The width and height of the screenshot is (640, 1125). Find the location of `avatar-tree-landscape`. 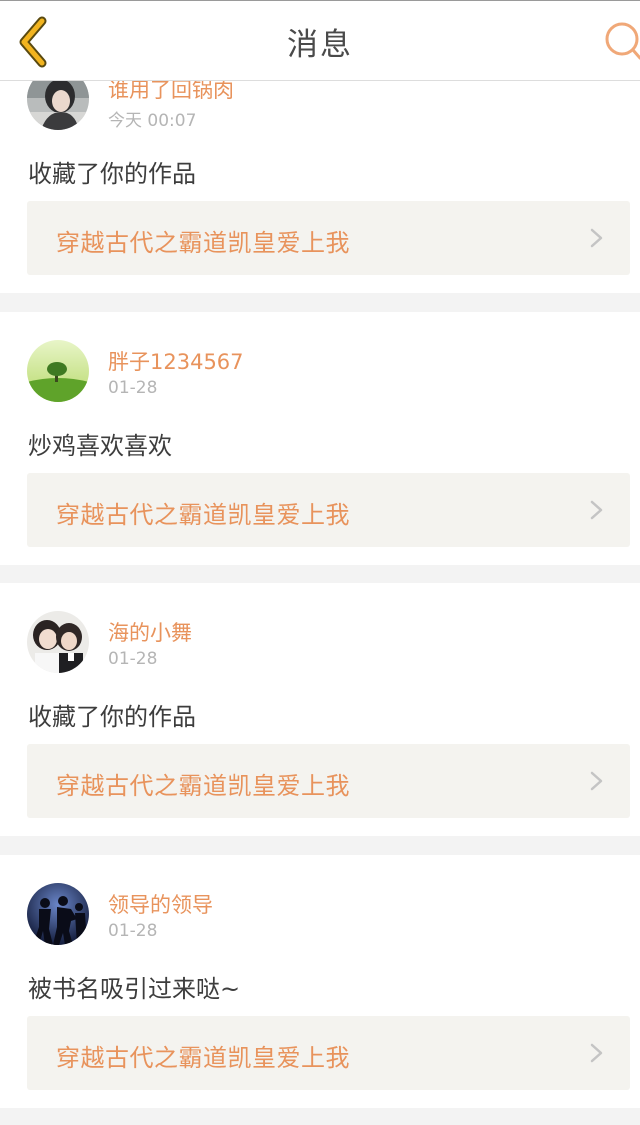

avatar-tree-landscape is located at coordinates (58, 371).